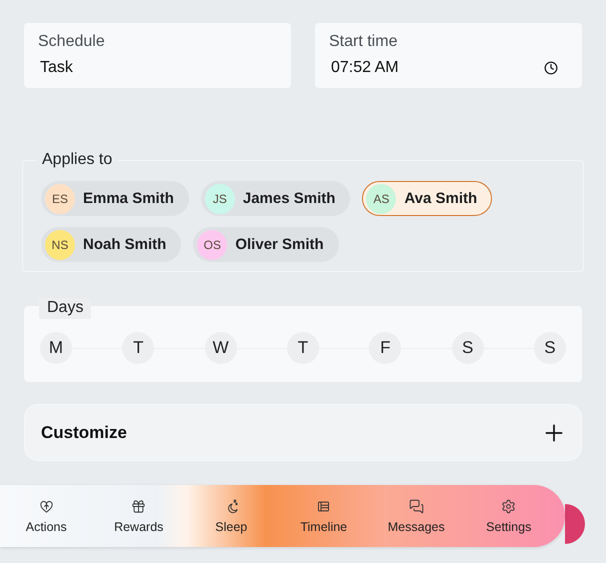 The image size is (606, 563). What do you see at coordinates (138, 516) in the screenshot?
I see `nav-item: Rewards` at bounding box center [138, 516].